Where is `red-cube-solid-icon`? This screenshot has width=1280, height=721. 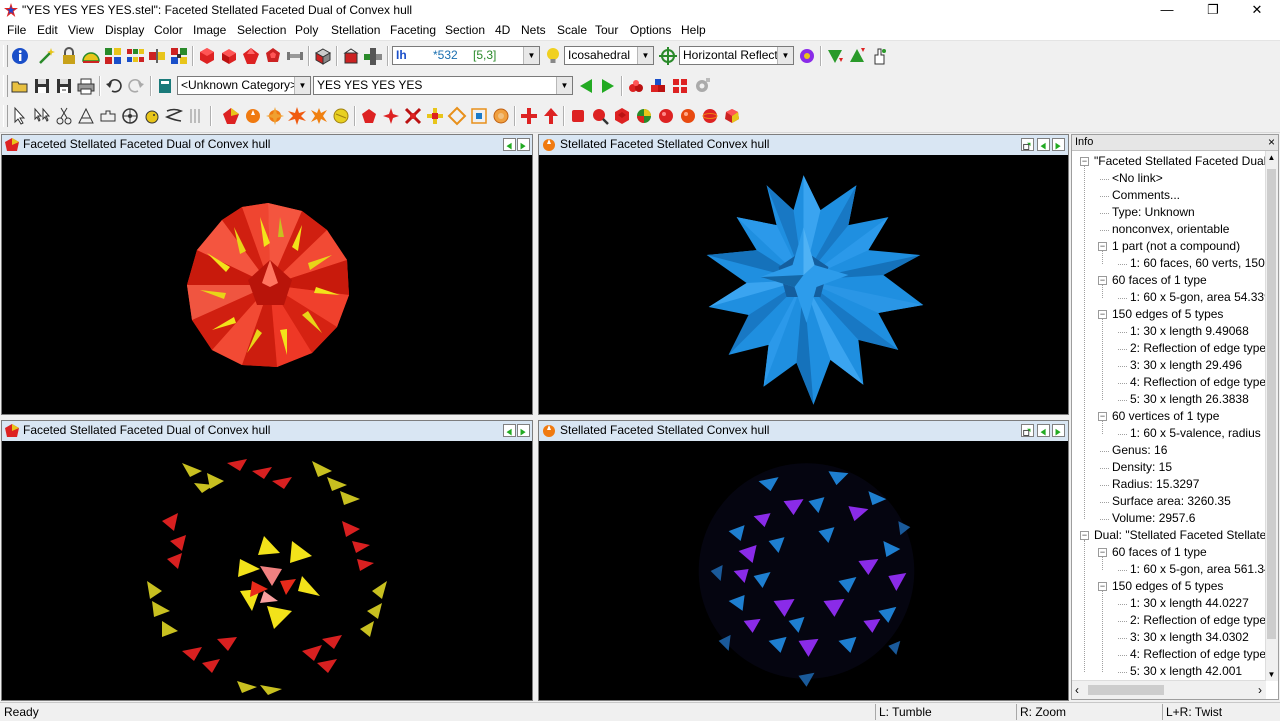 red-cube-solid-icon is located at coordinates (578, 116).